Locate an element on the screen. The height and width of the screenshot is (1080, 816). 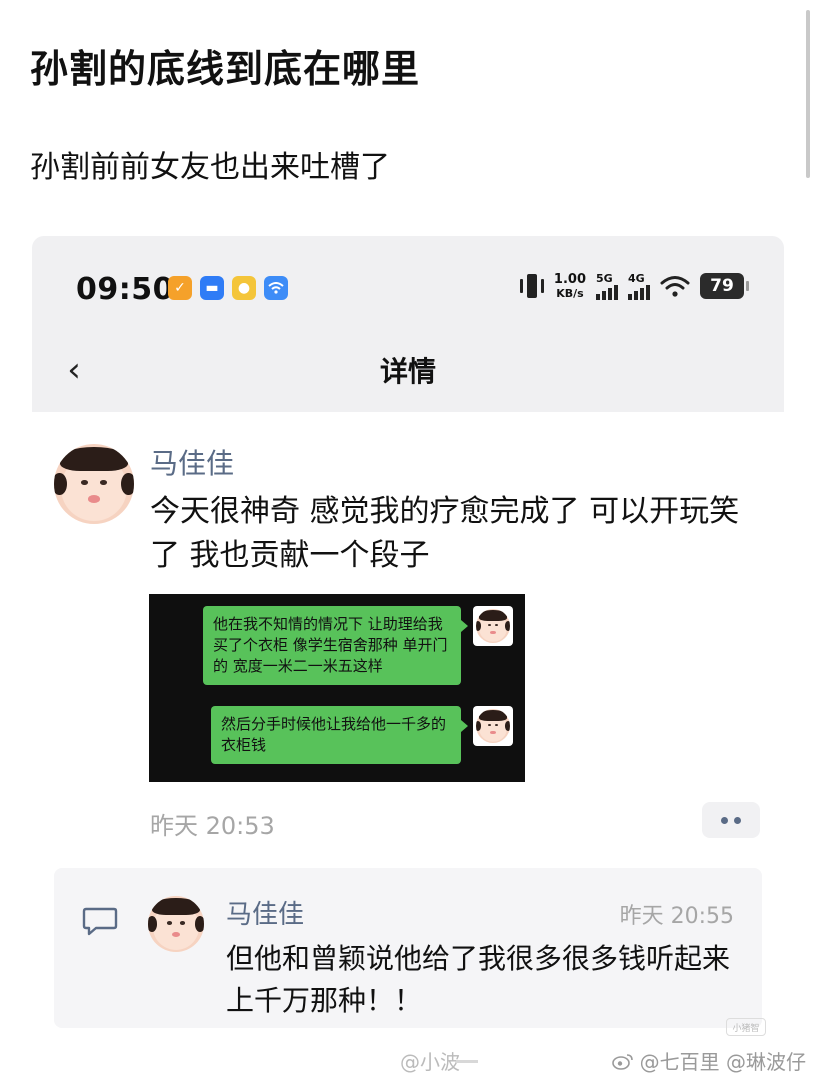
battery-icon: 79 is located at coordinates (724, 286).